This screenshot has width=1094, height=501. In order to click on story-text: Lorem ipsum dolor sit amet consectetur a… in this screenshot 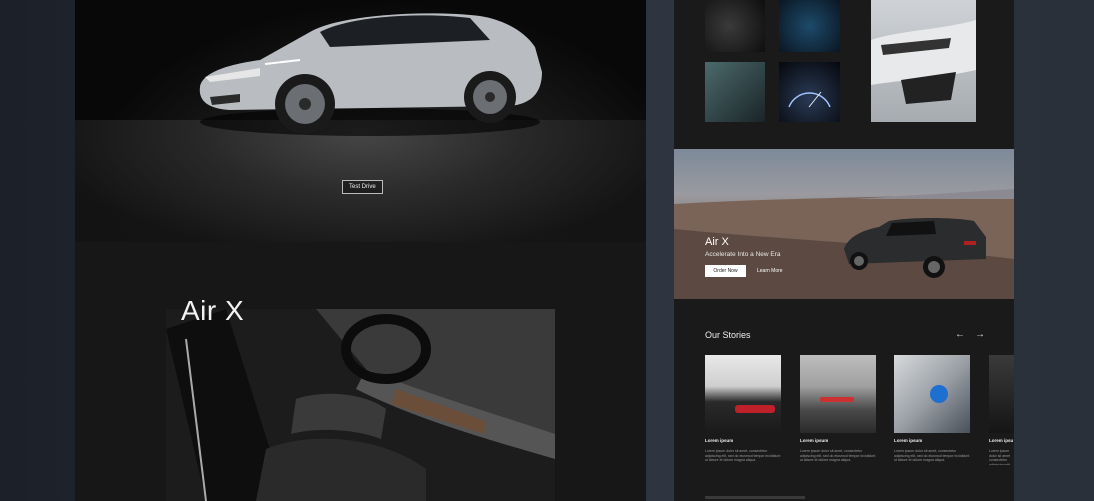, I will do `click(1000, 457)`.